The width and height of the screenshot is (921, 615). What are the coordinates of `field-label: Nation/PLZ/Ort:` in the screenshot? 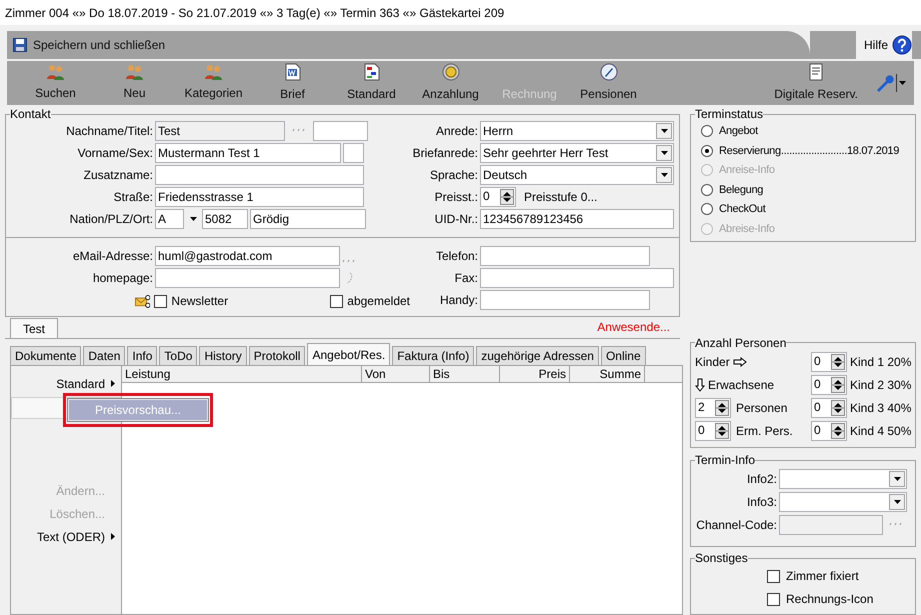 It's located at (110, 219).